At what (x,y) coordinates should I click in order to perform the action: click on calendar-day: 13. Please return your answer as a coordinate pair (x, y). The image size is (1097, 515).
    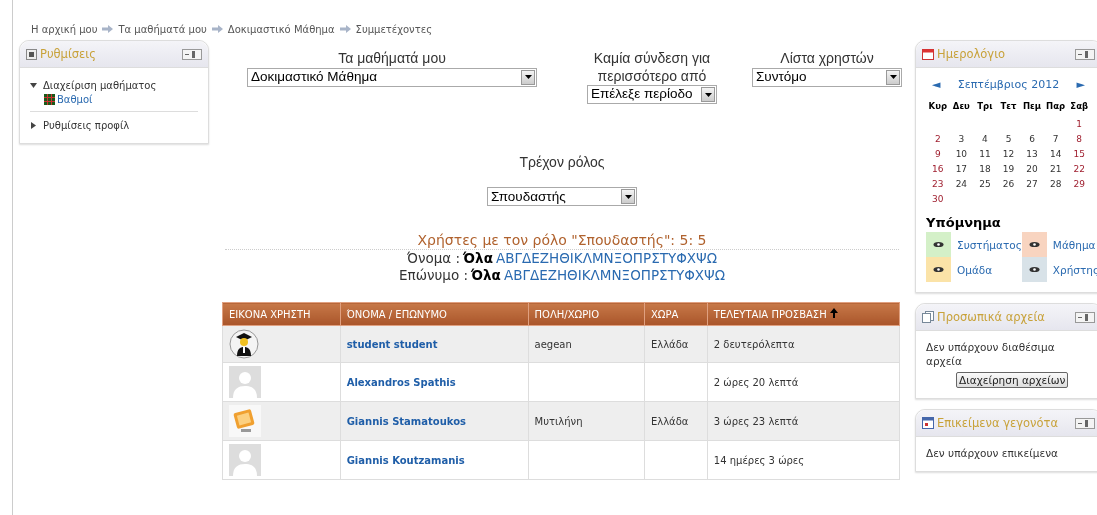
    Looking at the image, I should click on (1032, 154).